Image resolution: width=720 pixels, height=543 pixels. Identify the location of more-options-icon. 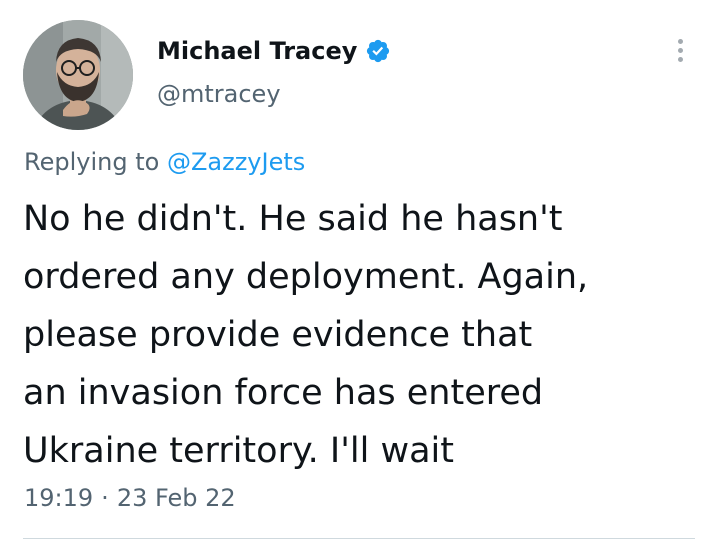
(680, 50).